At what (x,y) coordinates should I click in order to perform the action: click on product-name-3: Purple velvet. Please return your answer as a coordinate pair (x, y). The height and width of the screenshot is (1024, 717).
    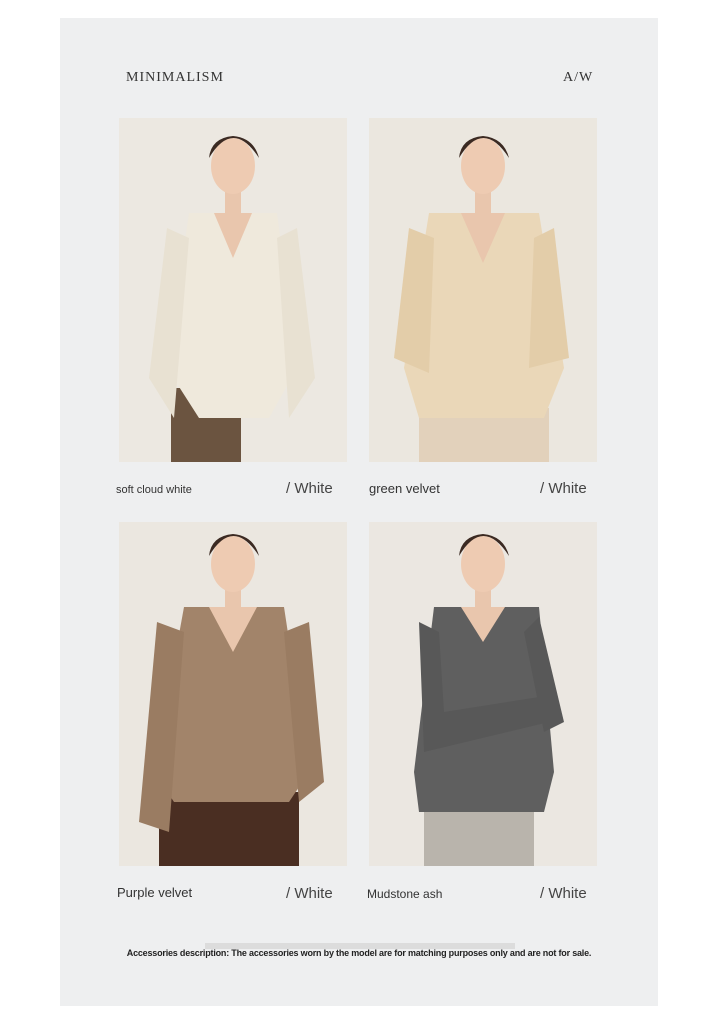
    Looking at the image, I should click on (155, 892).